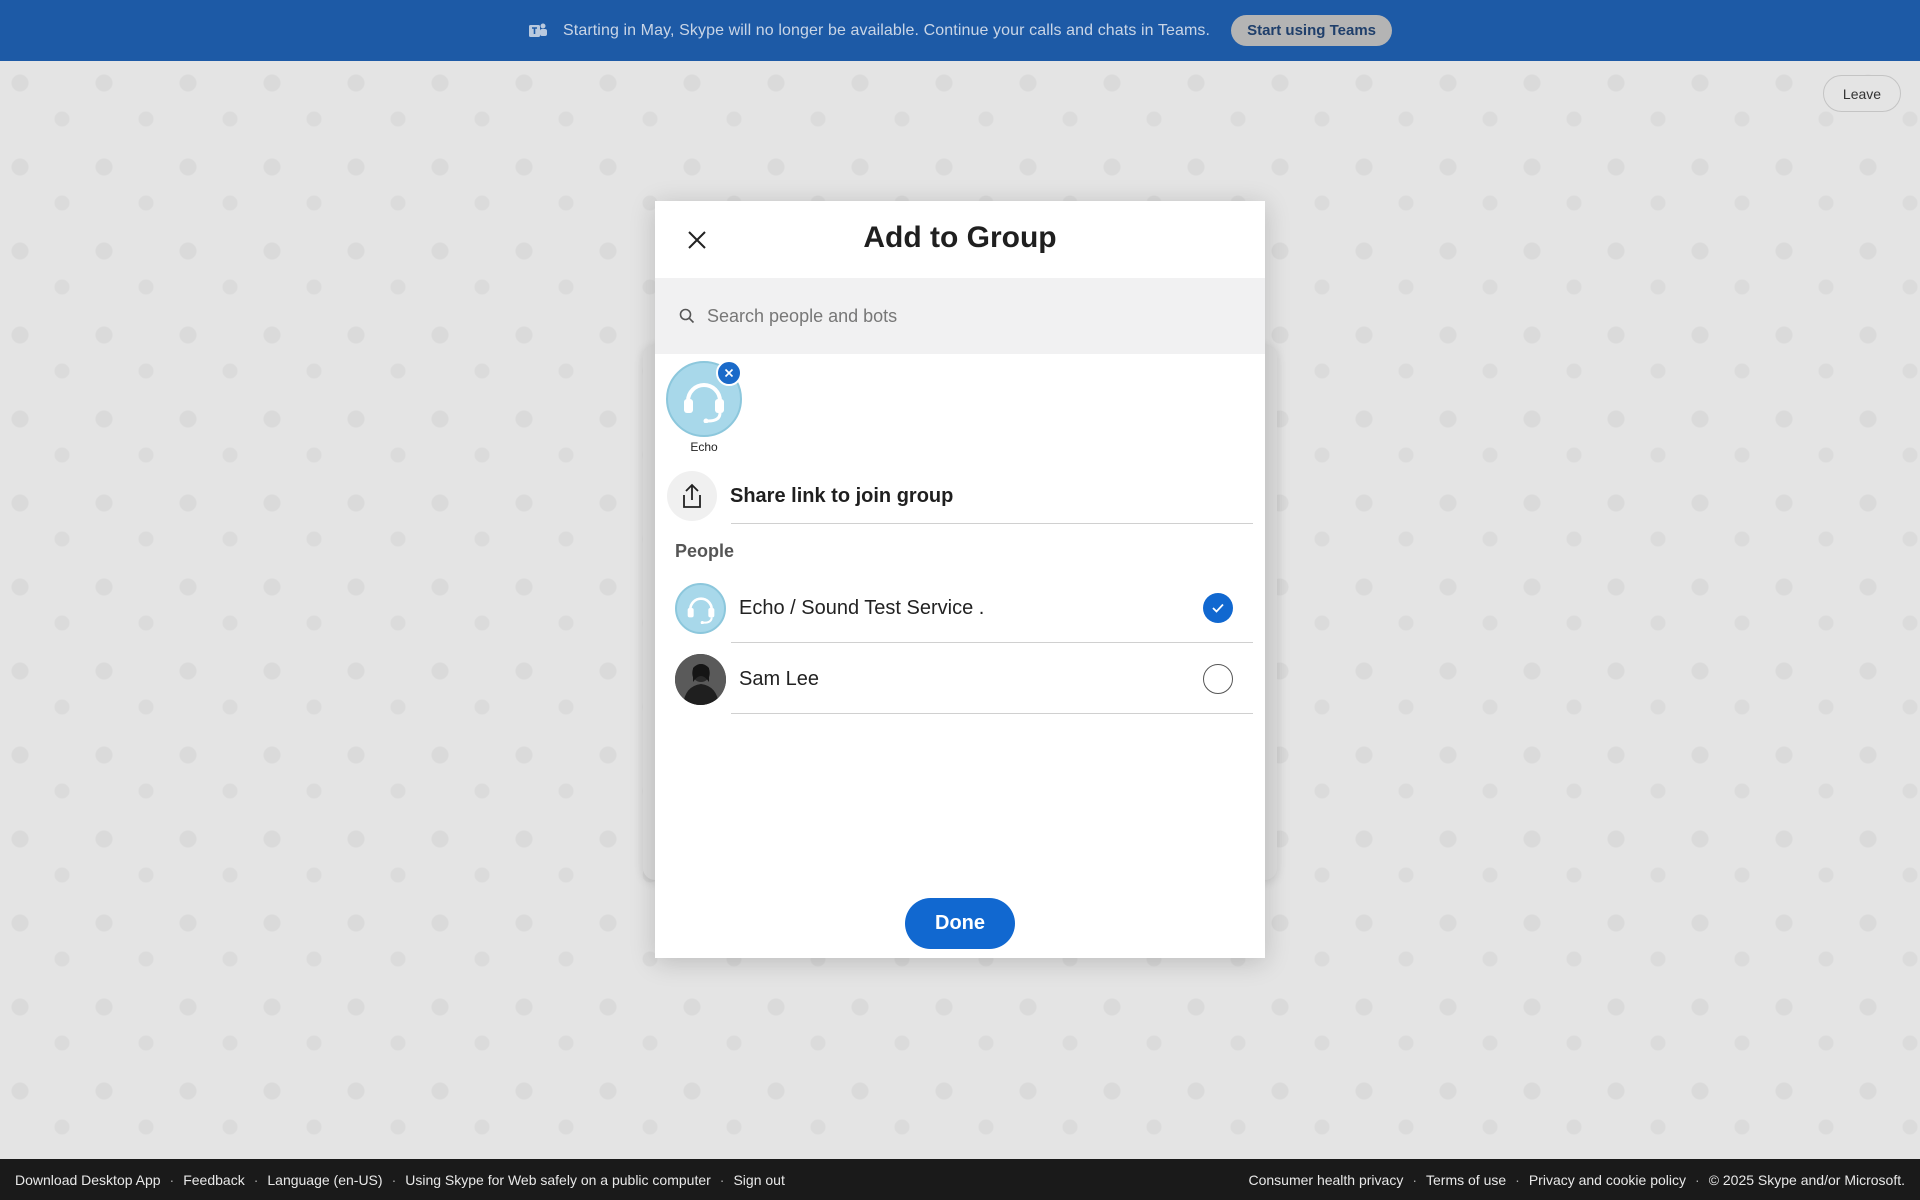  Describe the element at coordinates (960, 496) in the screenshot. I see `share-link-row: Share link to join group` at that location.